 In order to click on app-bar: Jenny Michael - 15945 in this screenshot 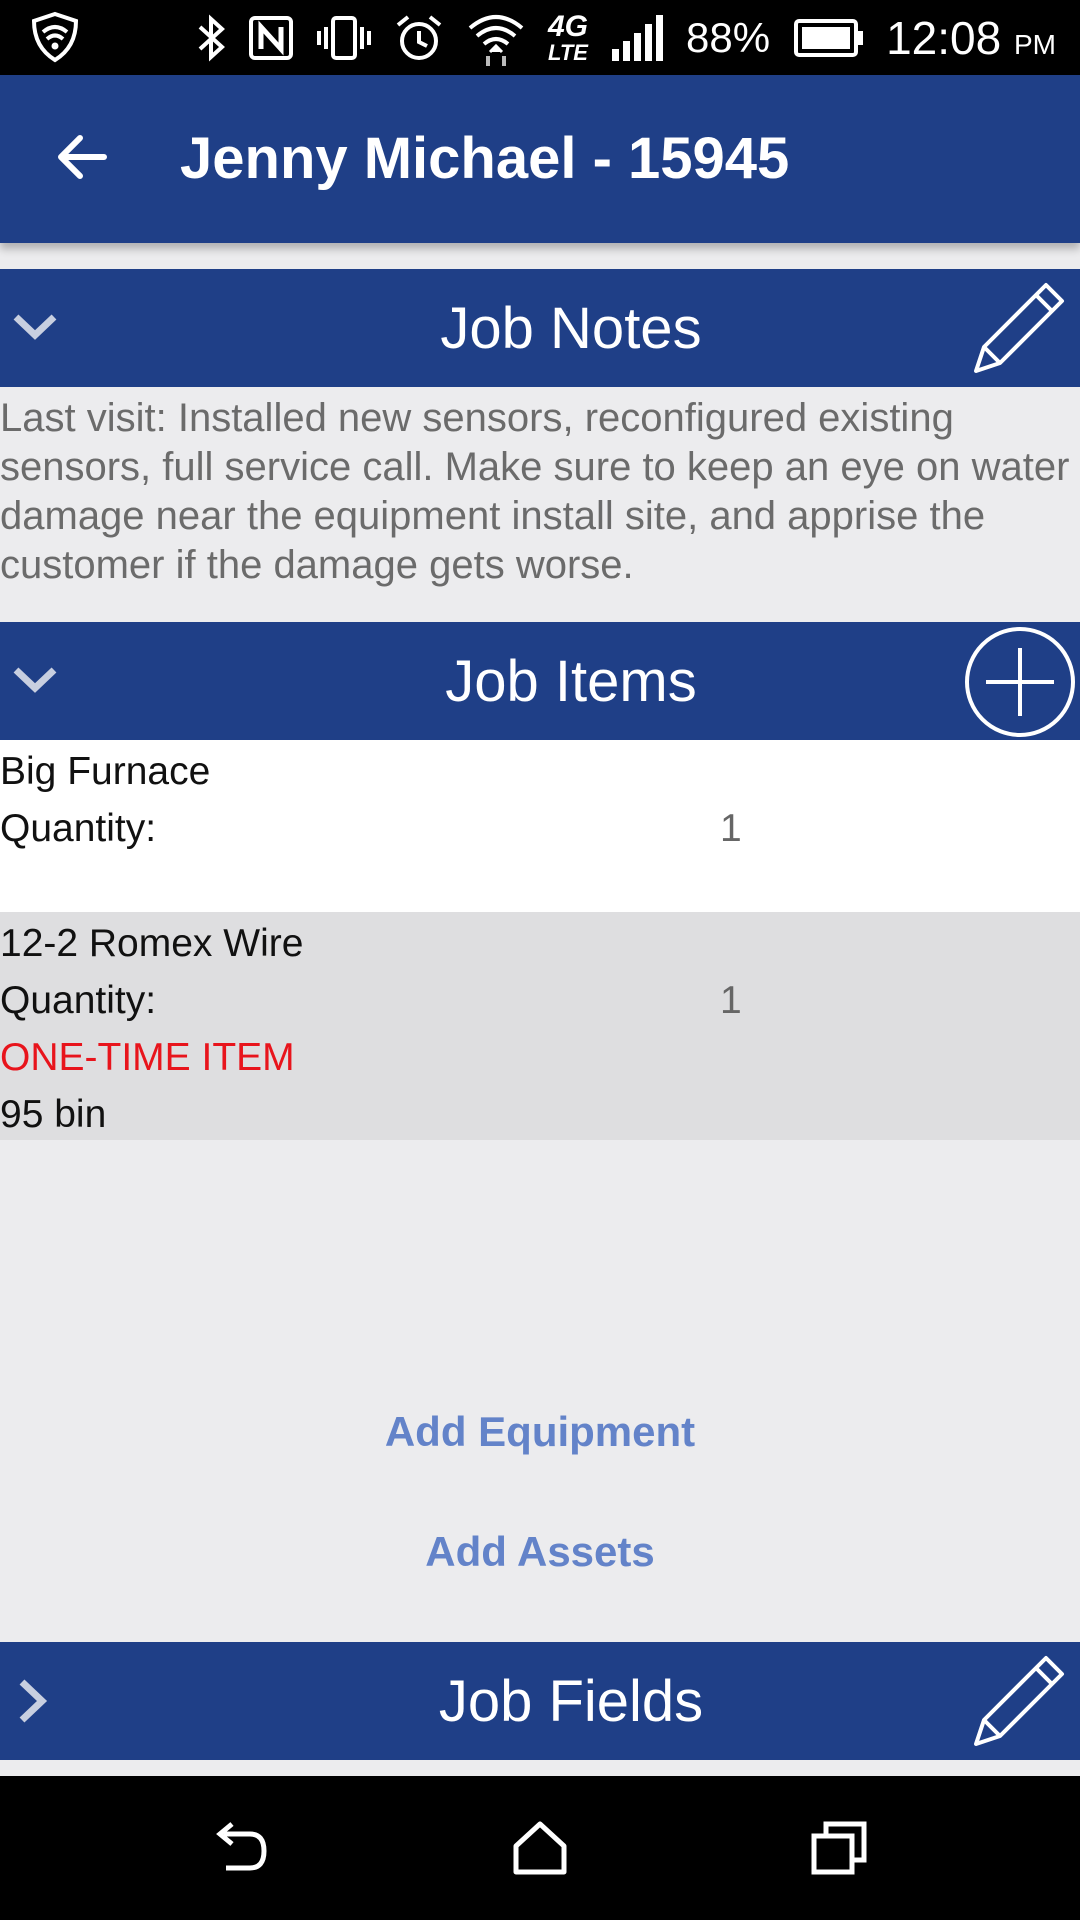, I will do `click(540, 159)`.